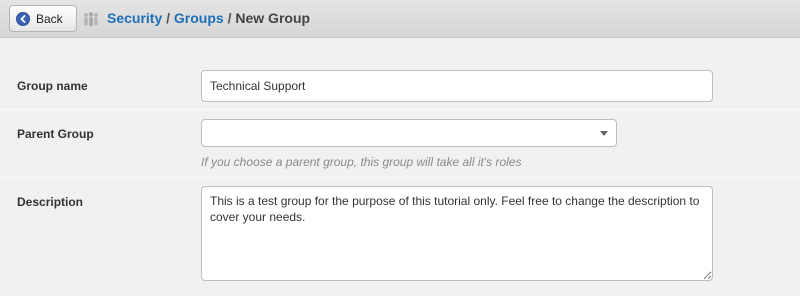  I want to click on parent-group-label: Parent Group, so click(55, 134).